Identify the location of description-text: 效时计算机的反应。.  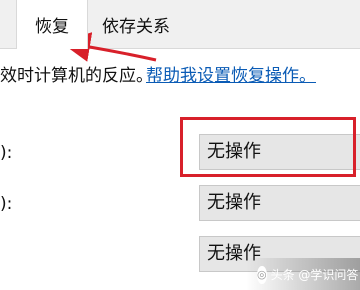
(76, 76).